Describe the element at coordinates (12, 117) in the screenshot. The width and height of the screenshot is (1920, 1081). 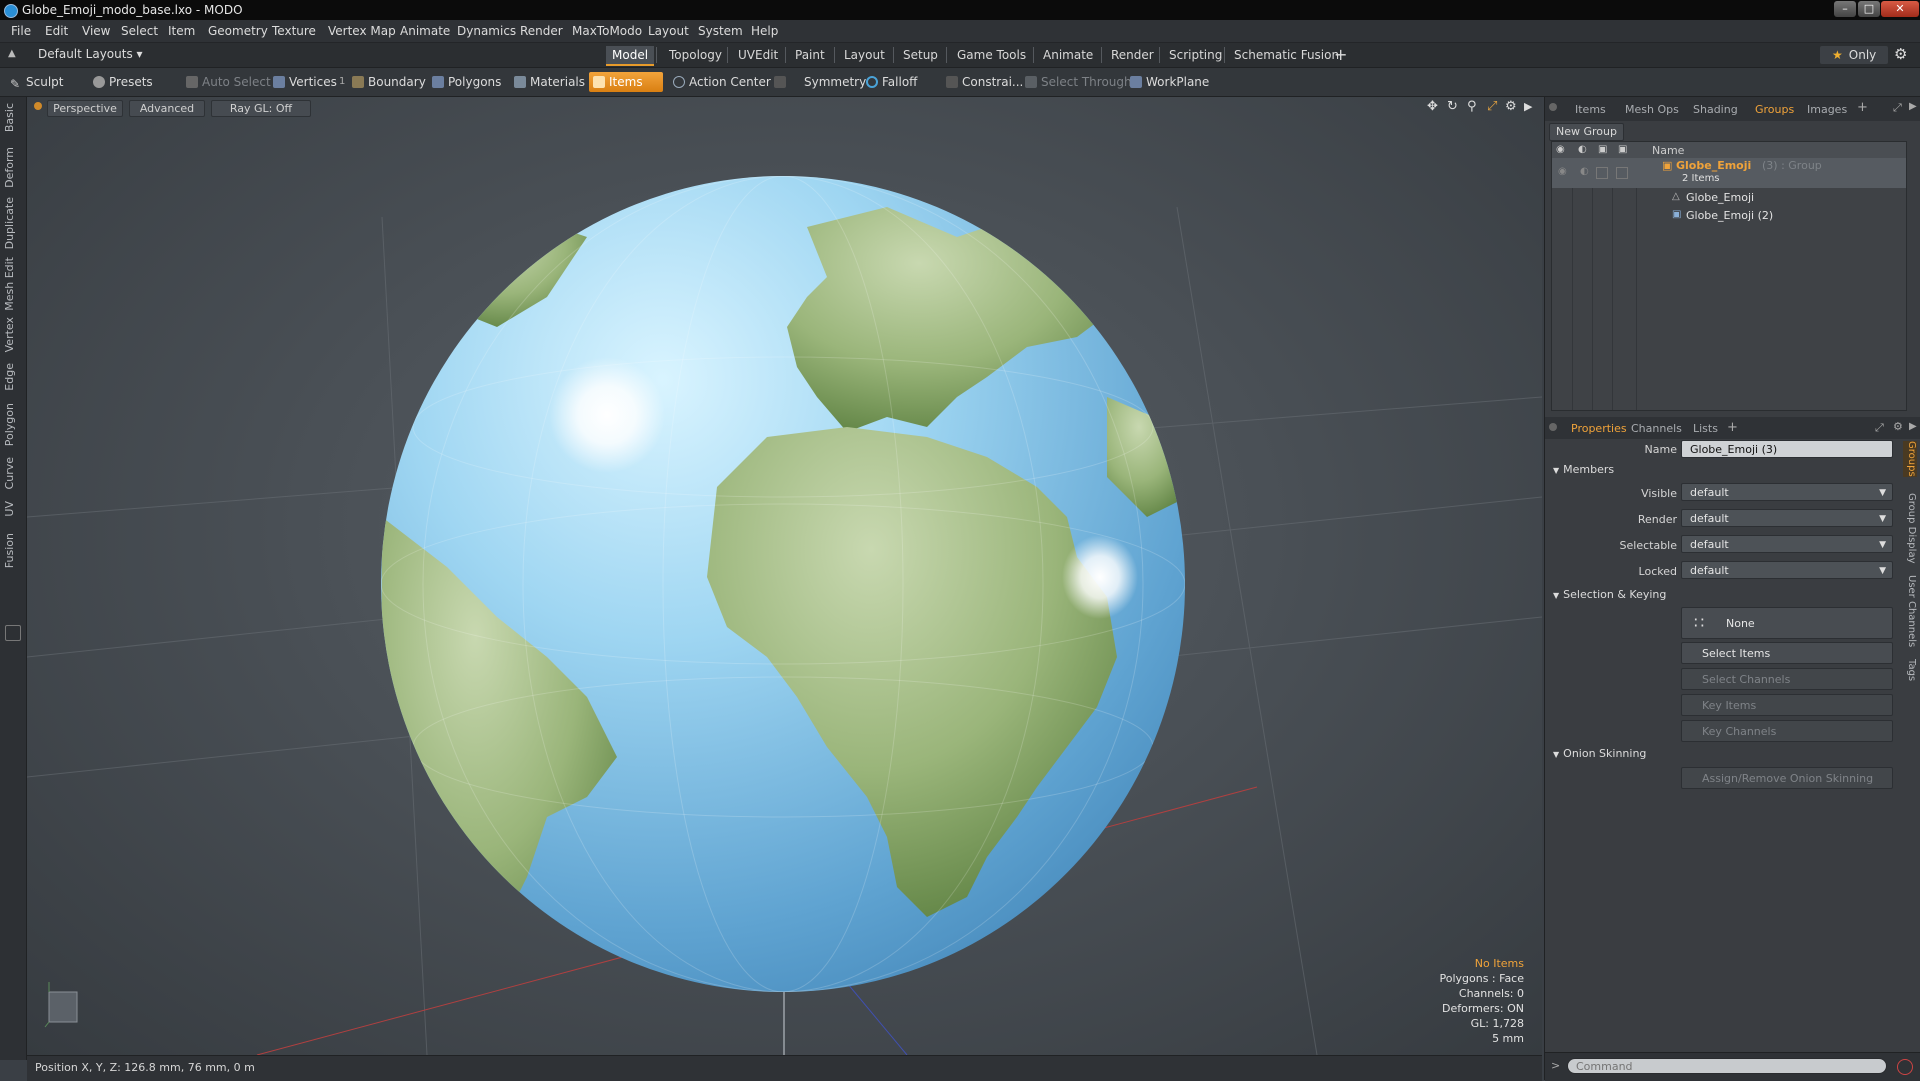
I see `left-tab-basic: Basic` at that location.